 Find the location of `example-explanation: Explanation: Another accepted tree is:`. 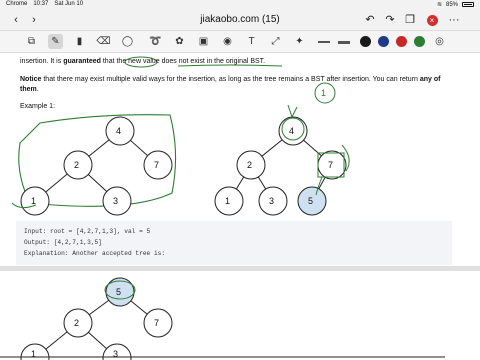

example-explanation: Explanation: Another accepted tree is: is located at coordinates (95, 253).